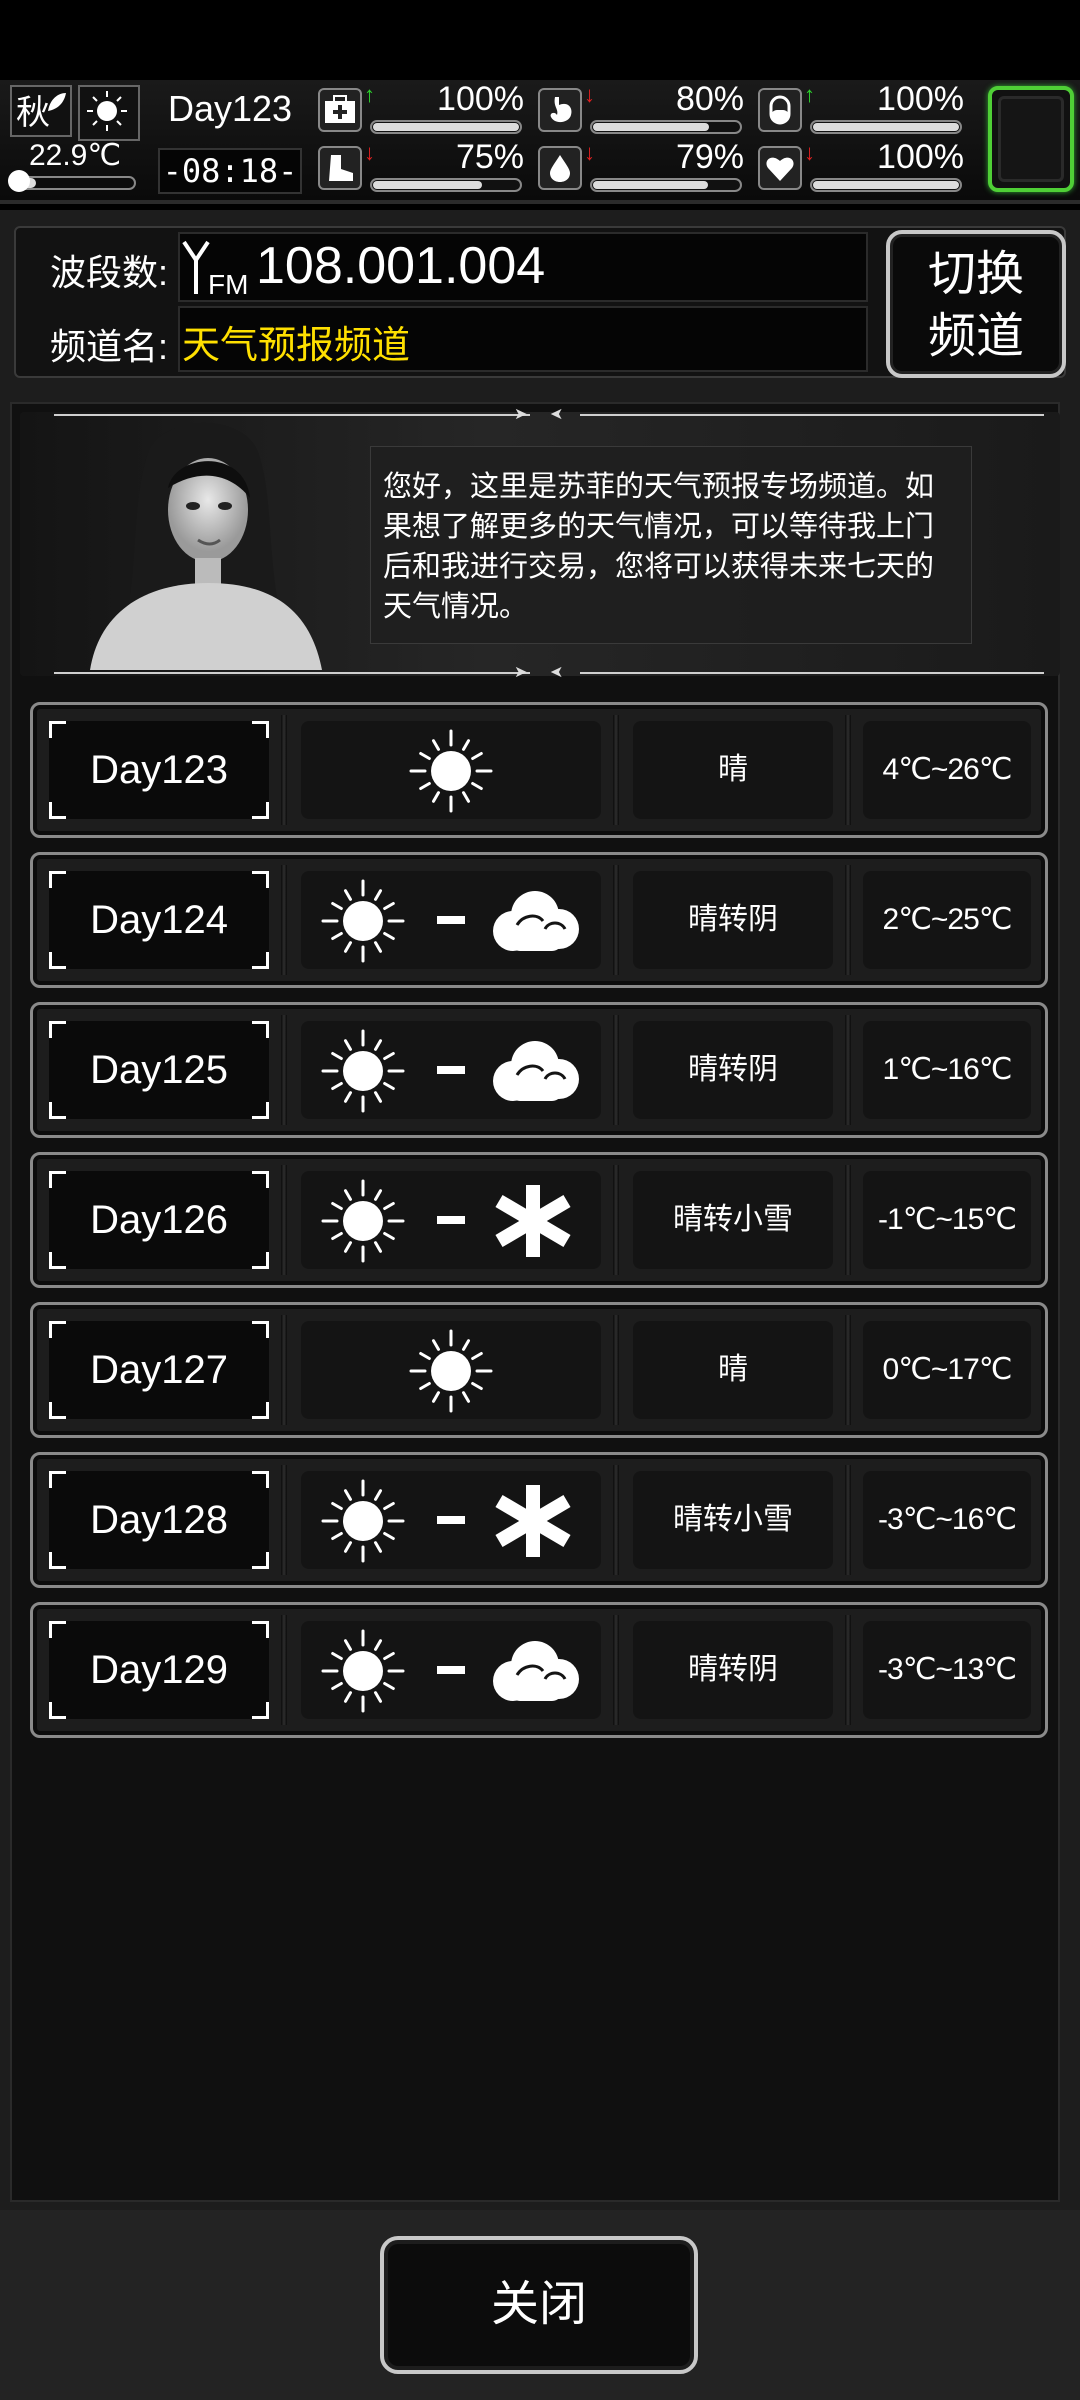 The width and height of the screenshot is (1080, 2400). Describe the element at coordinates (863, 110) in the screenshot. I see `stat-pill: ↑ 100%` at that location.